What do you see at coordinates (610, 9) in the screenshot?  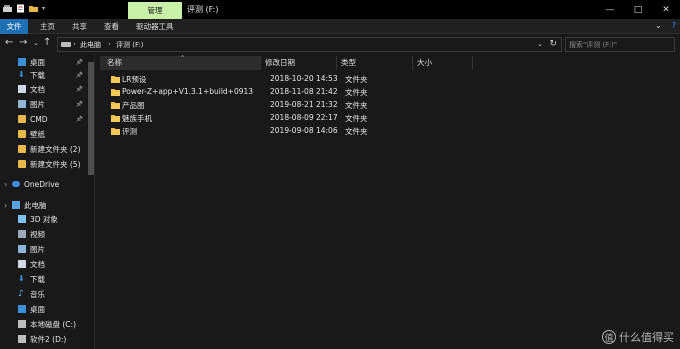 I see `minimize-button: —` at bounding box center [610, 9].